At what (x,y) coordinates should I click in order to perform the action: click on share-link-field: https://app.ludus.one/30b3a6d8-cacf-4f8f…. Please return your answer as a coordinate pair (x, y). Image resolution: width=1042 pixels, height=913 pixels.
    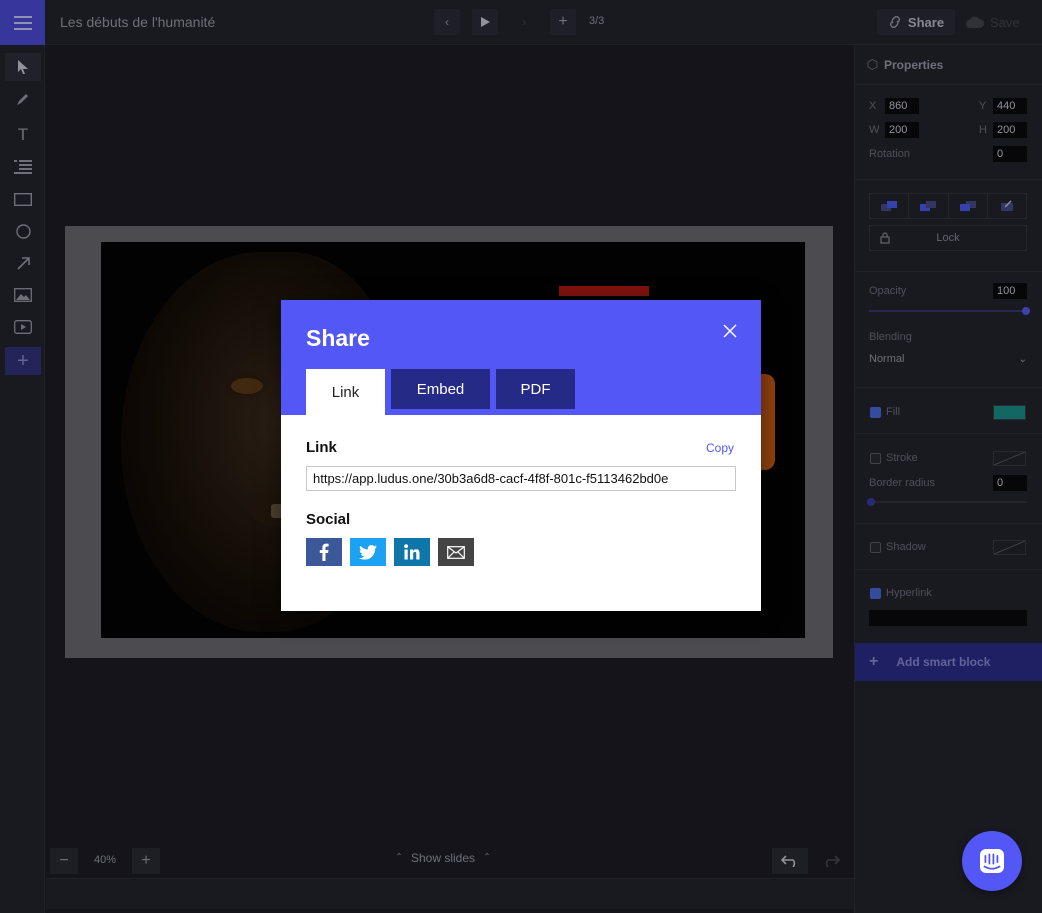
    Looking at the image, I should click on (521, 478).